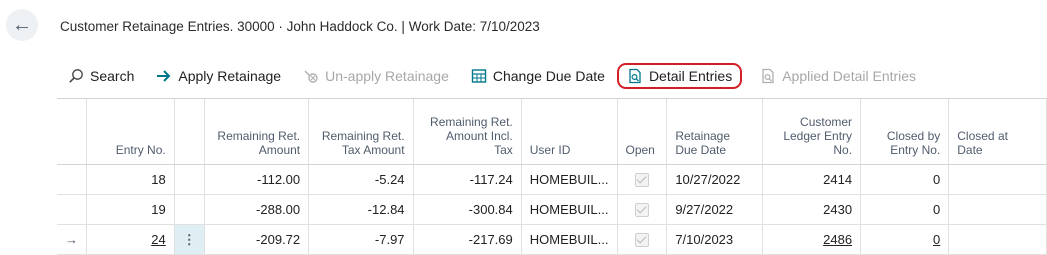 This screenshot has width=1047, height=255. I want to click on remaining-ret-amount-incl-tax-cell: -300.84, so click(467, 209).